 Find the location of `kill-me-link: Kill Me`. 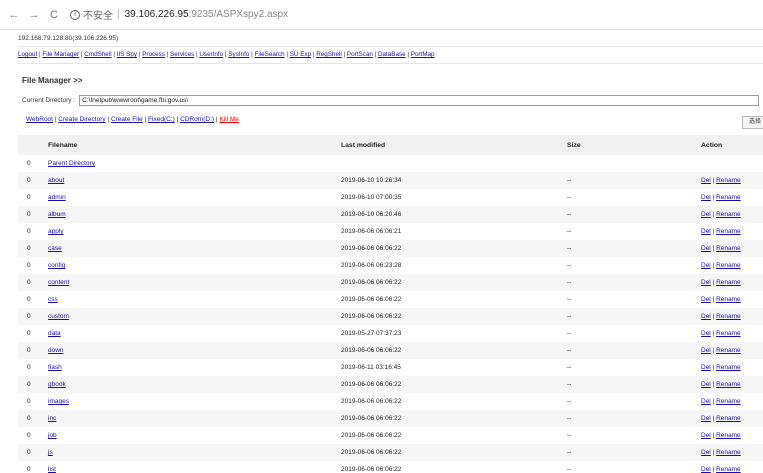

kill-me-link: Kill Me is located at coordinates (229, 119).